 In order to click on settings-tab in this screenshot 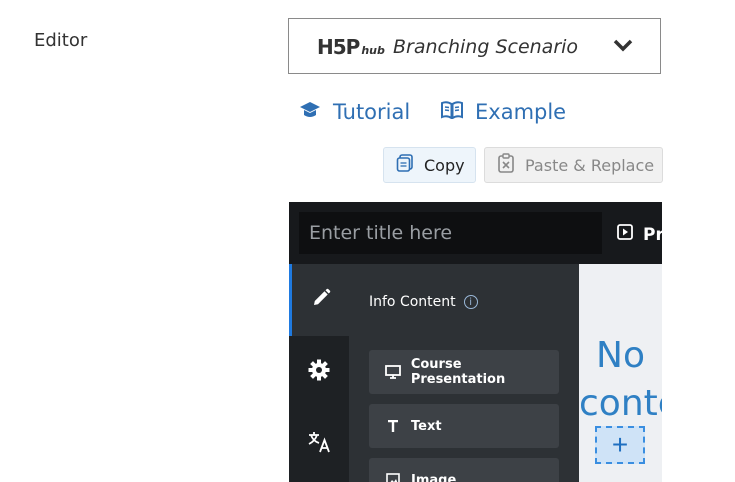, I will do `click(319, 372)`.